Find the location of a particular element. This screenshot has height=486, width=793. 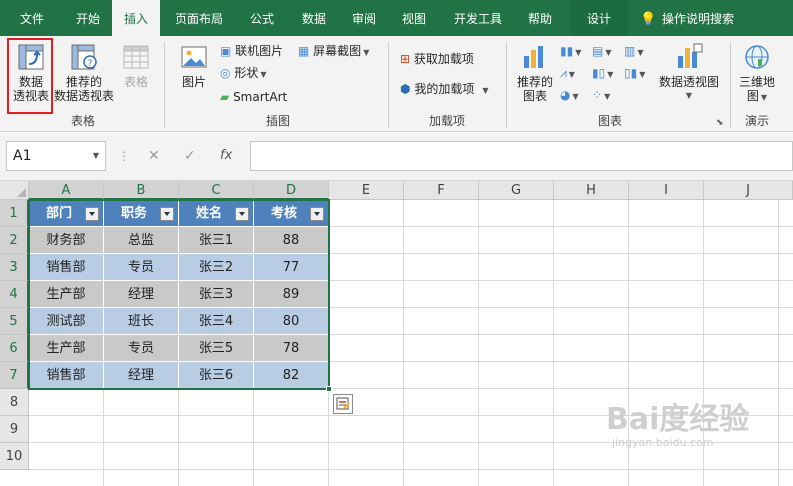

screenshot-button: ▦ 屏幕截图 ▼ is located at coordinates (333, 51).